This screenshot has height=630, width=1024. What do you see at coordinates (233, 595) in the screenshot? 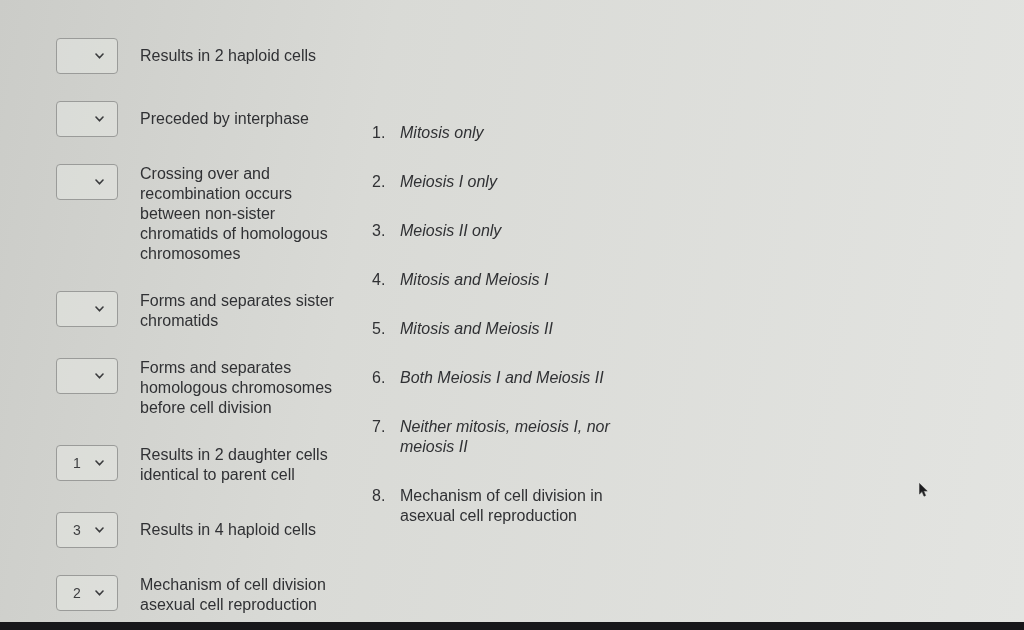
I see `question-text: Mechanism of cell division asexual cell reproduction` at bounding box center [233, 595].